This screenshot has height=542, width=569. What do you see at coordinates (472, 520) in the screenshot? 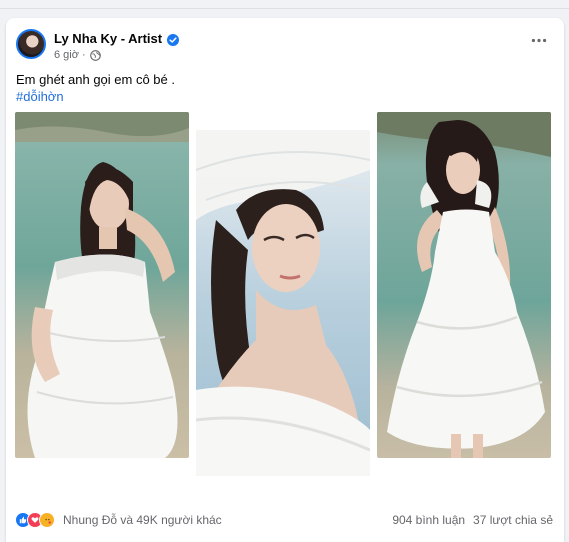
I see `engagement-counts: 904 bình luận 37 lượt chia sẻ` at bounding box center [472, 520].